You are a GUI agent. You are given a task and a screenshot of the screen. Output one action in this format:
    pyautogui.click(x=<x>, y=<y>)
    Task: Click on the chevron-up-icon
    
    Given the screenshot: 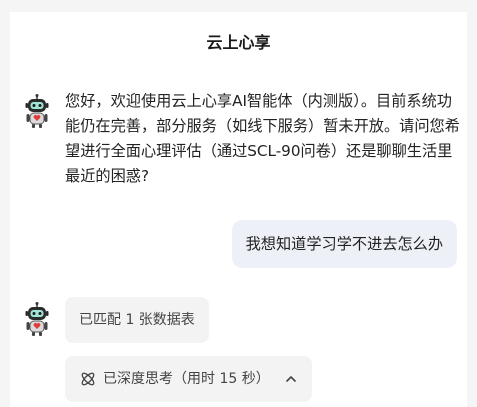 What is the action you would take?
    pyautogui.click(x=291, y=379)
    